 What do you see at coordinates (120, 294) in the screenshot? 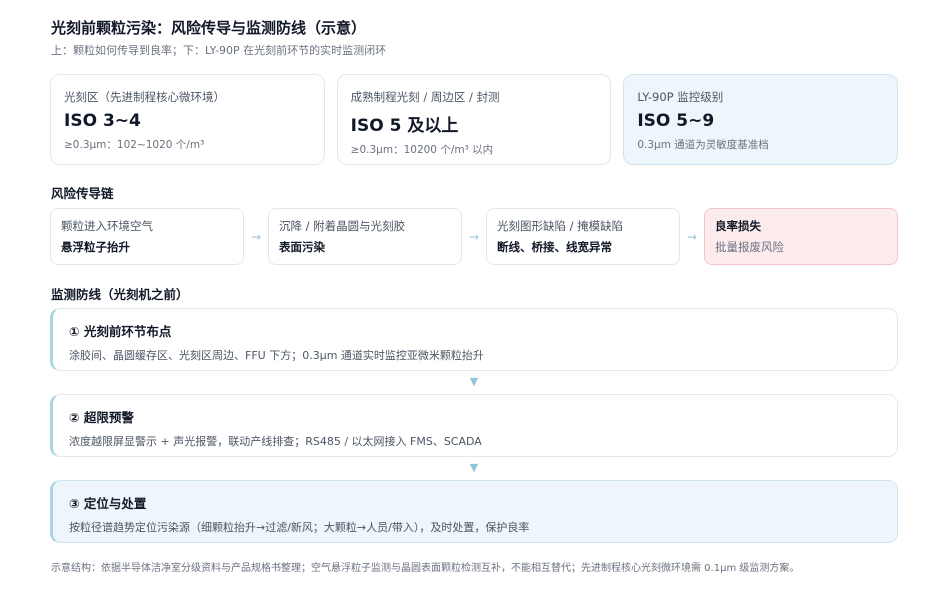
I see `defense-line-heading: 监测防线（光刻机之前）` at bounding box center [120, 294].